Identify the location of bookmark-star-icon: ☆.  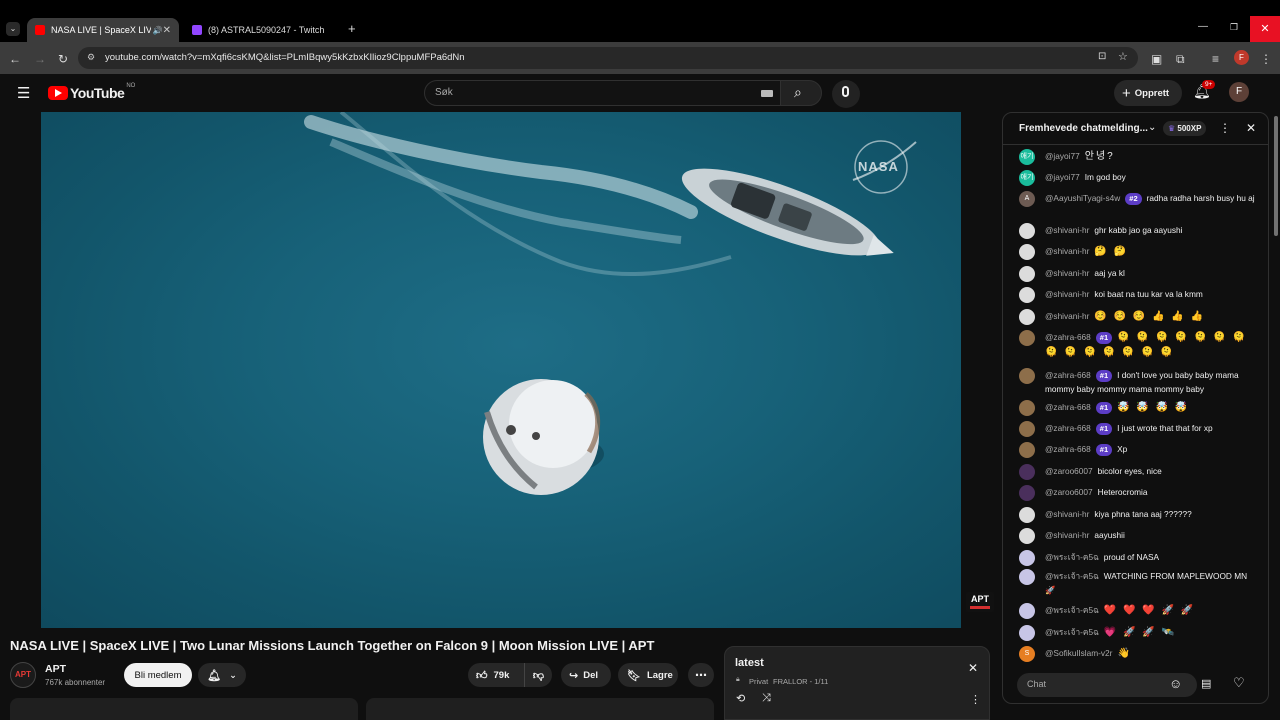
(1123, 56).